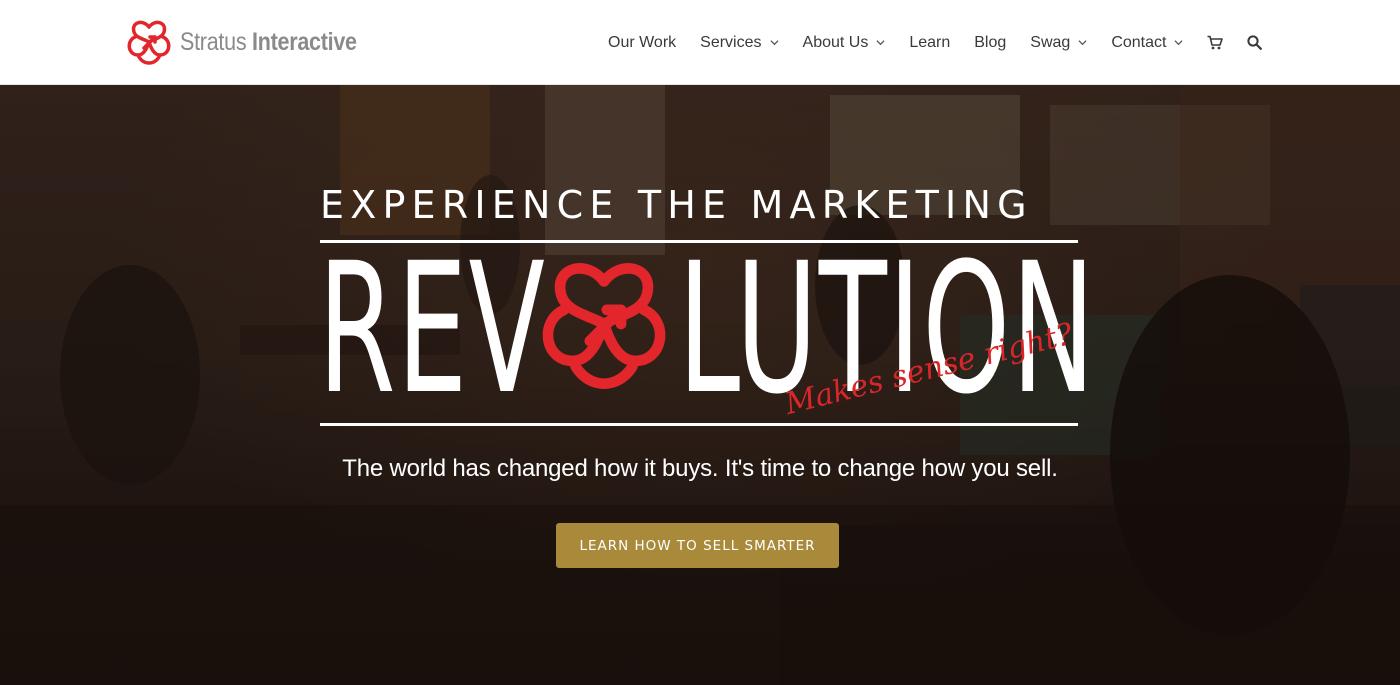 The width and height of the screenshot is (1400, 685). What do you see at coordinates (731, 42) in the screenshot?
I see `nav-services-label: Services` at bounding box center [731, 42].